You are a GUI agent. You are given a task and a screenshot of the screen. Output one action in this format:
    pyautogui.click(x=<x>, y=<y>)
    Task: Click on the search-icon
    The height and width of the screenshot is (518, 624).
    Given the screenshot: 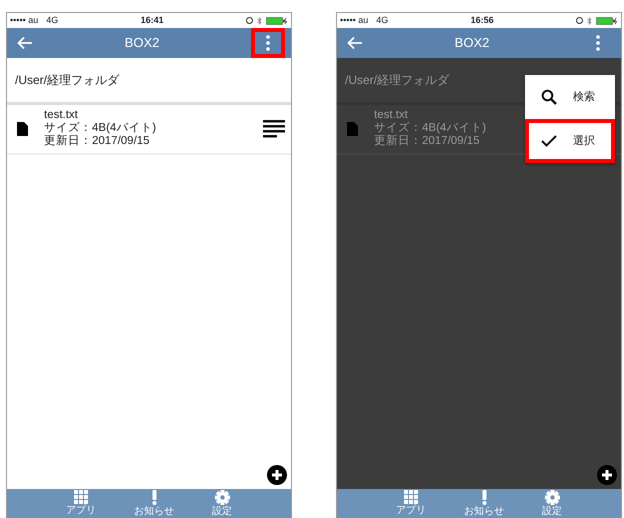 What is the action you would take?
    pyautogui.click(x=549, y=97)
    